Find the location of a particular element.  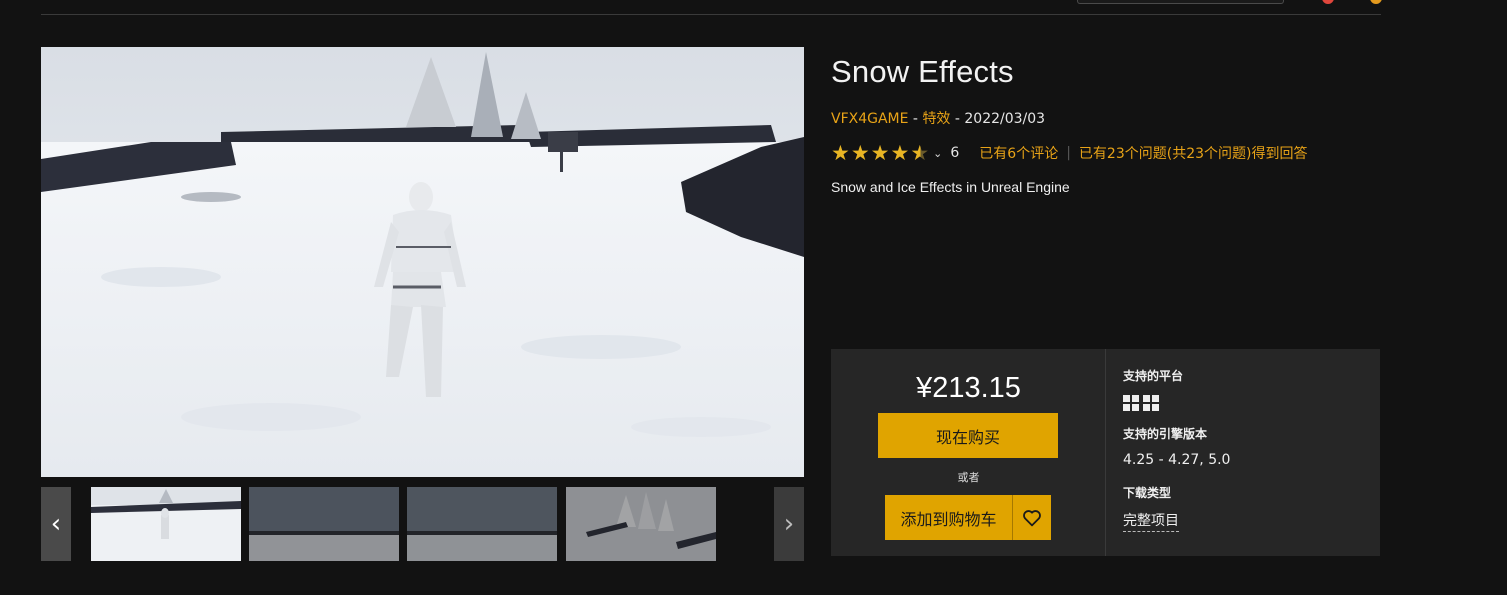

header-divider is located at coordinates (711, 14).